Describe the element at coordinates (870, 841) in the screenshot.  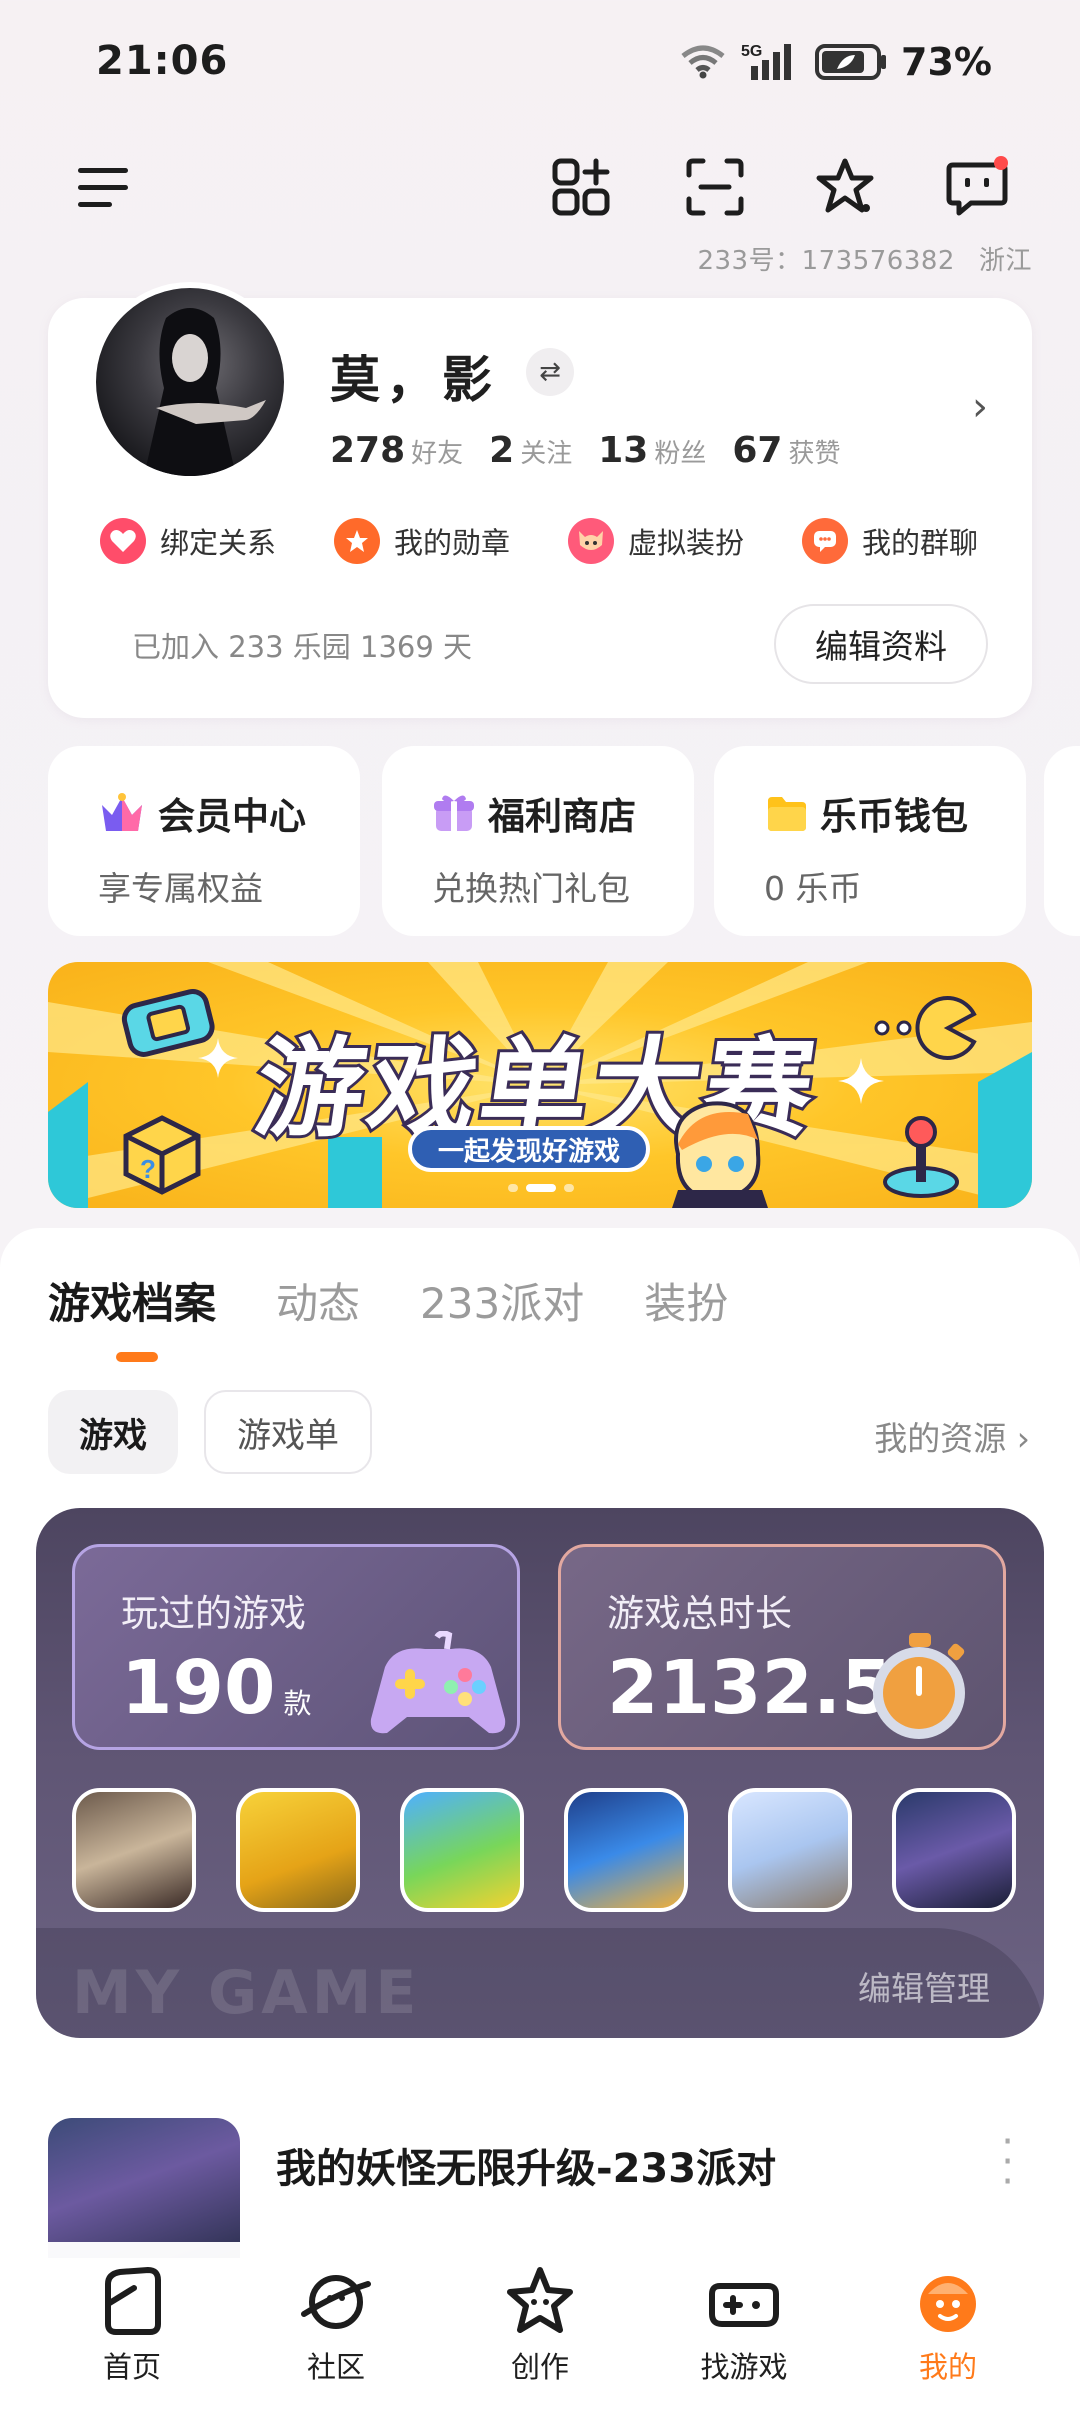
I see `tile-wallet: 乐币钱包 0 乐币` at that location.